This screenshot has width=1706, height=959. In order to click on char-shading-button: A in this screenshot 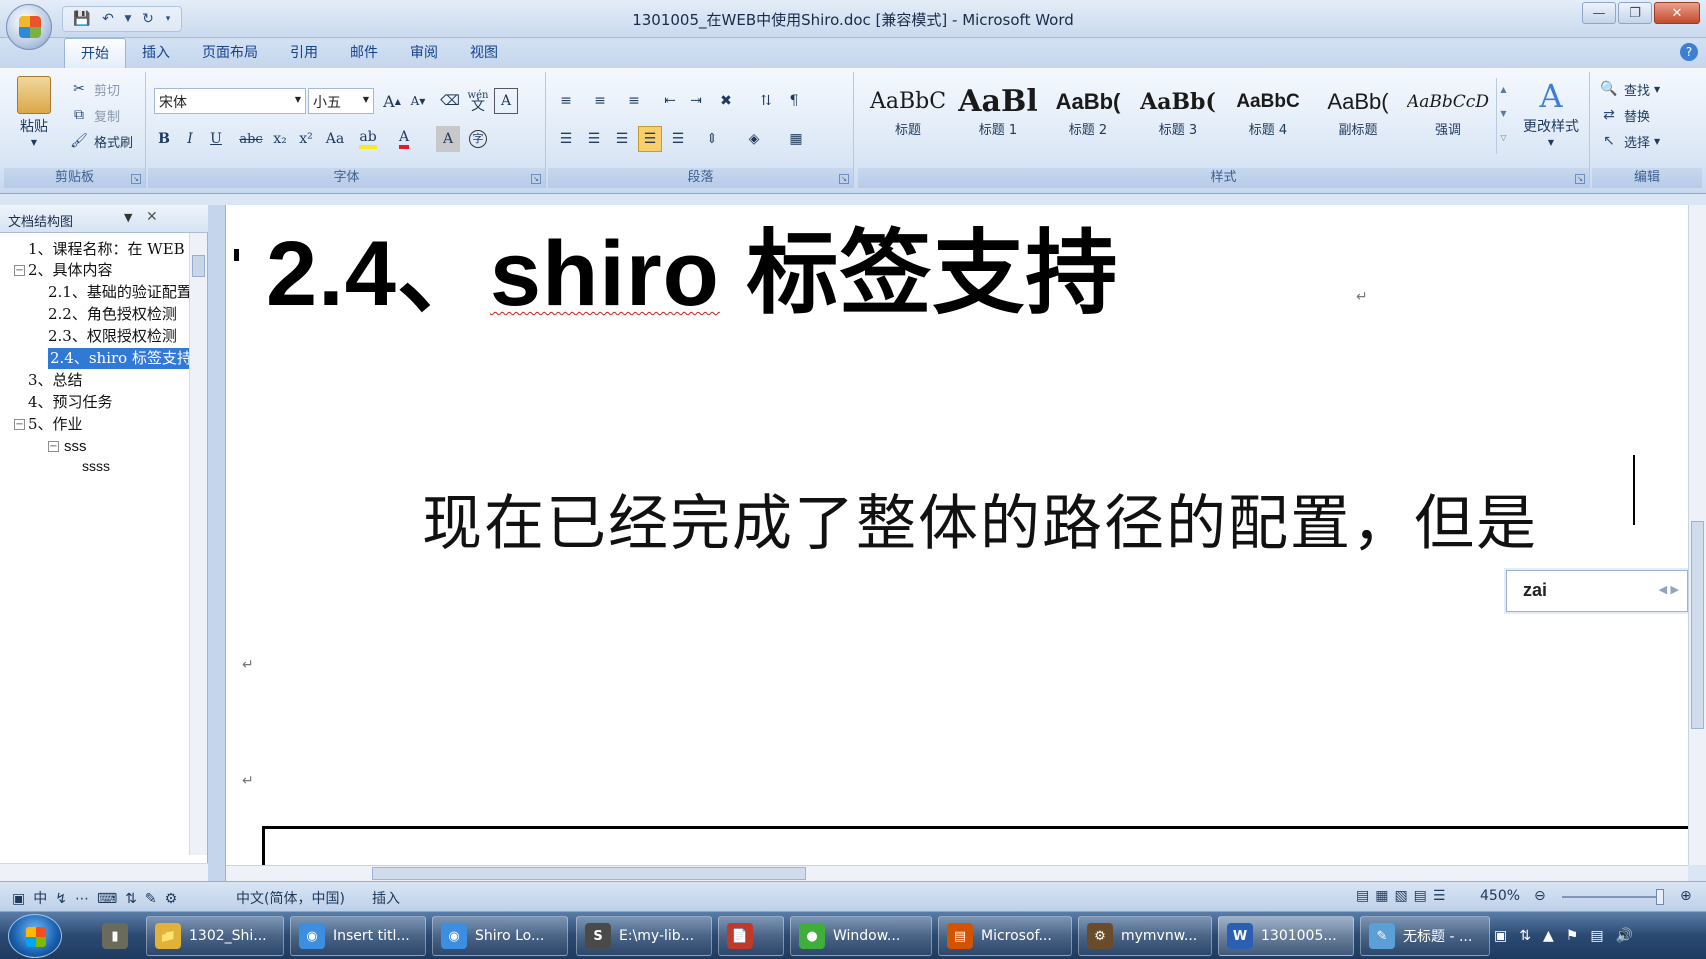, I will do `click(448, 139)`.